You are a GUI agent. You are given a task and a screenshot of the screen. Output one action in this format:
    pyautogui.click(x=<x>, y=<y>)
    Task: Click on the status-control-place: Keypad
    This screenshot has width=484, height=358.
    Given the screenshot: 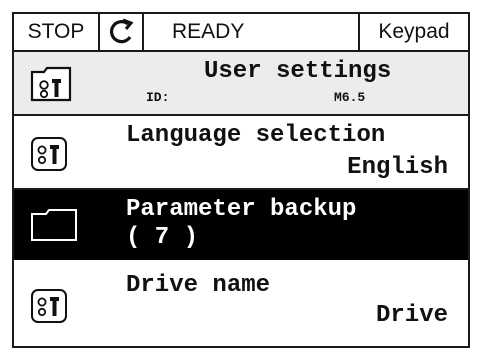 What is the action you would take?
    pyautogui.click(x=414, y=31)
    